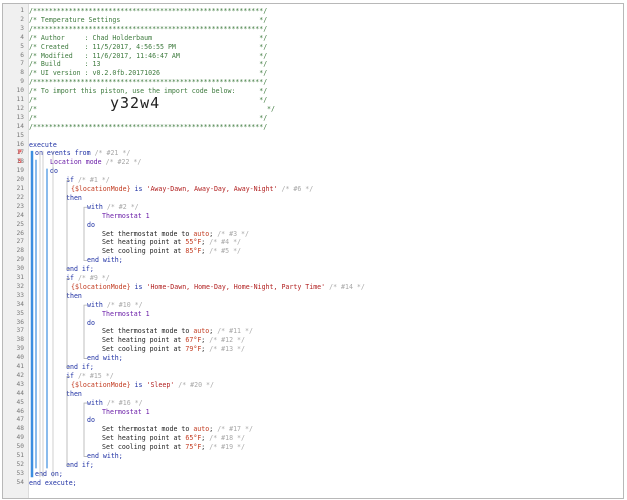 This screenshot has height=500, width=627. Describe the element at coordinates (20, 260) in the screenshot. I see `line-number: 29` at that location.